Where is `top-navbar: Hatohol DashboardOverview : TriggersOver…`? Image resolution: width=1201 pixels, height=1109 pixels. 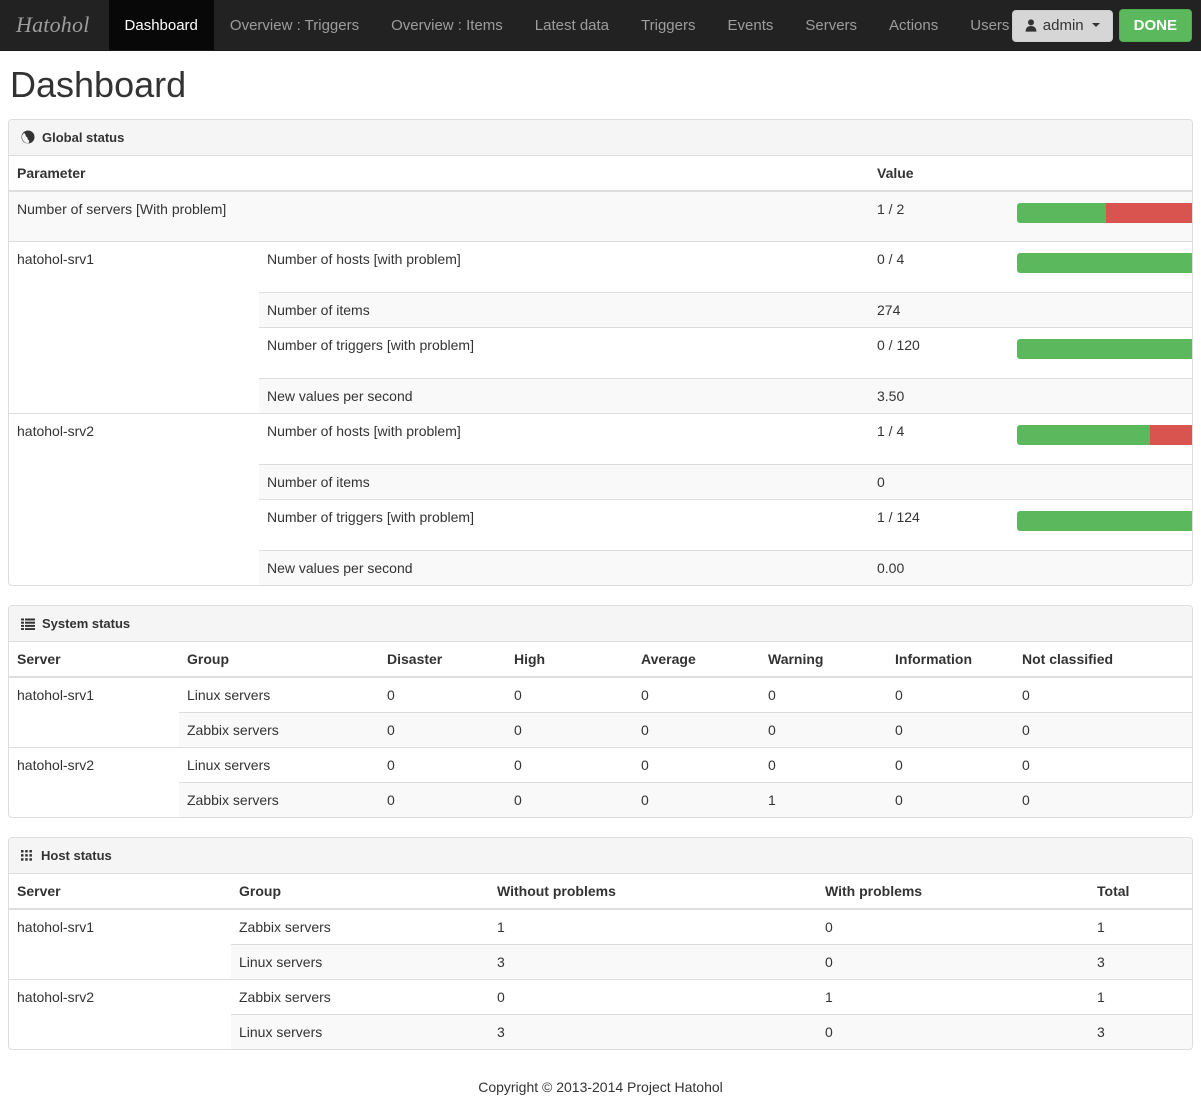 top-navbar: Hatohol DashboardOverview : TriggersOver… is located at coordinates (600, 25).